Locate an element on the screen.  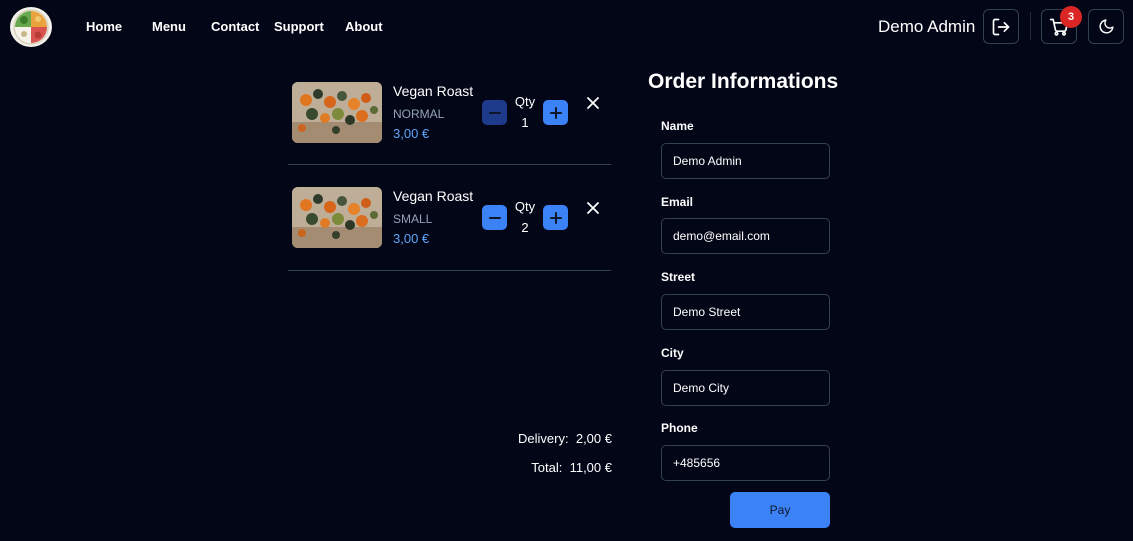
street-field is located at coordinates (745, 312).